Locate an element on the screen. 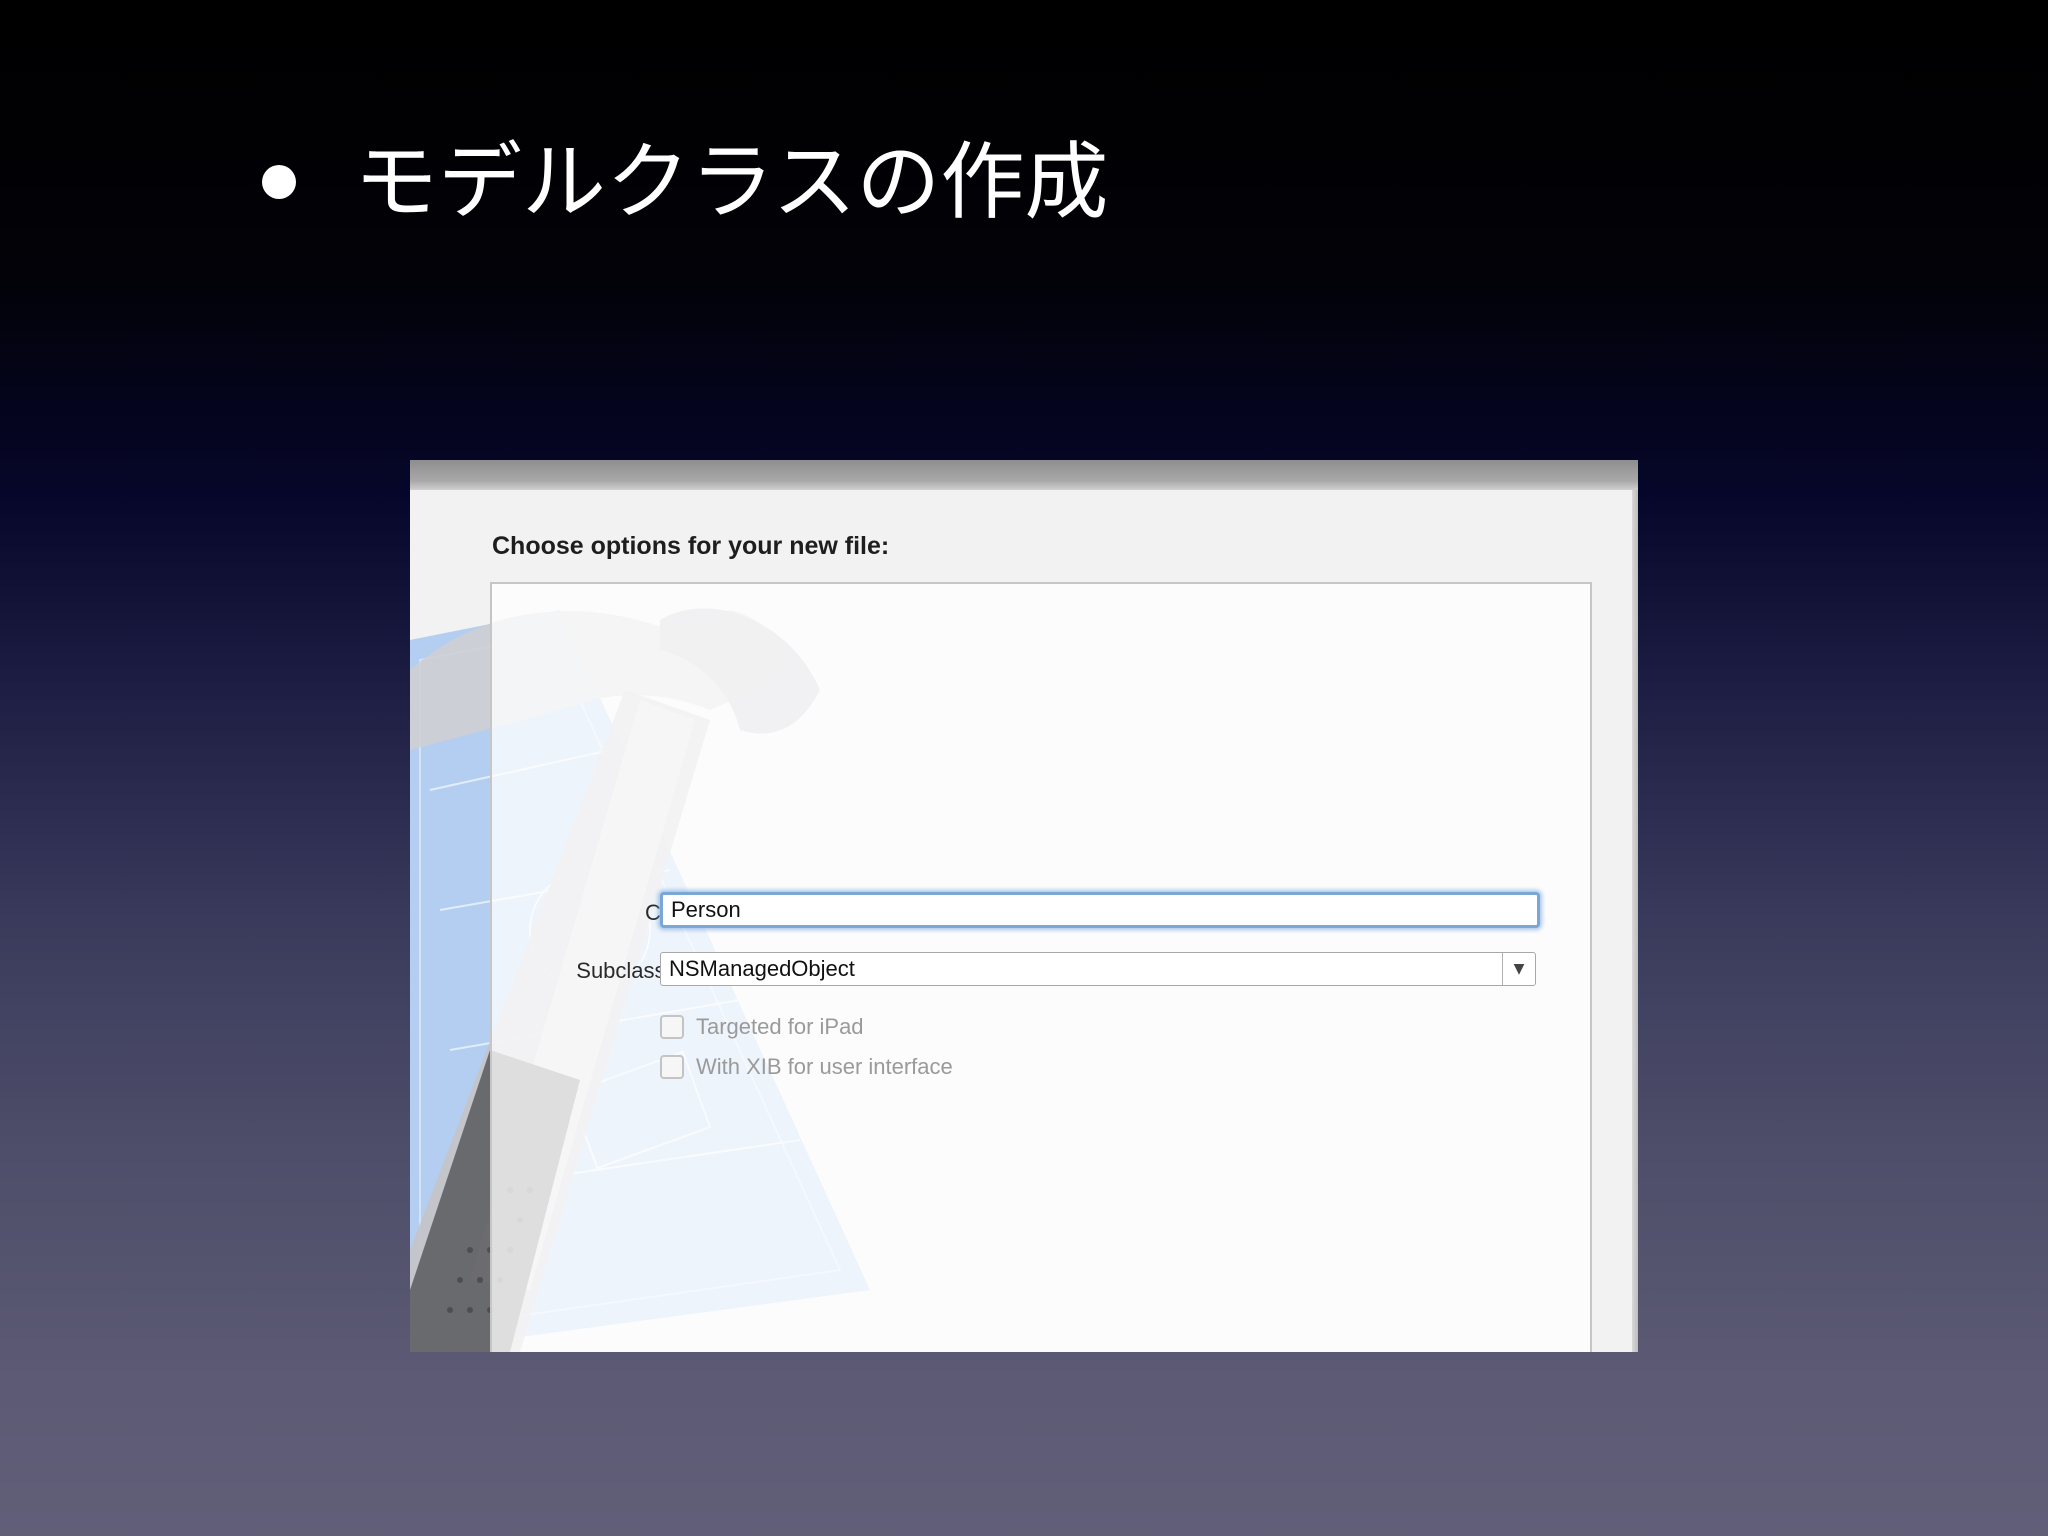 The width and height of the screenshot is (2048, 1536). with-xib-checkbox is located at coordinates (672, 1067).